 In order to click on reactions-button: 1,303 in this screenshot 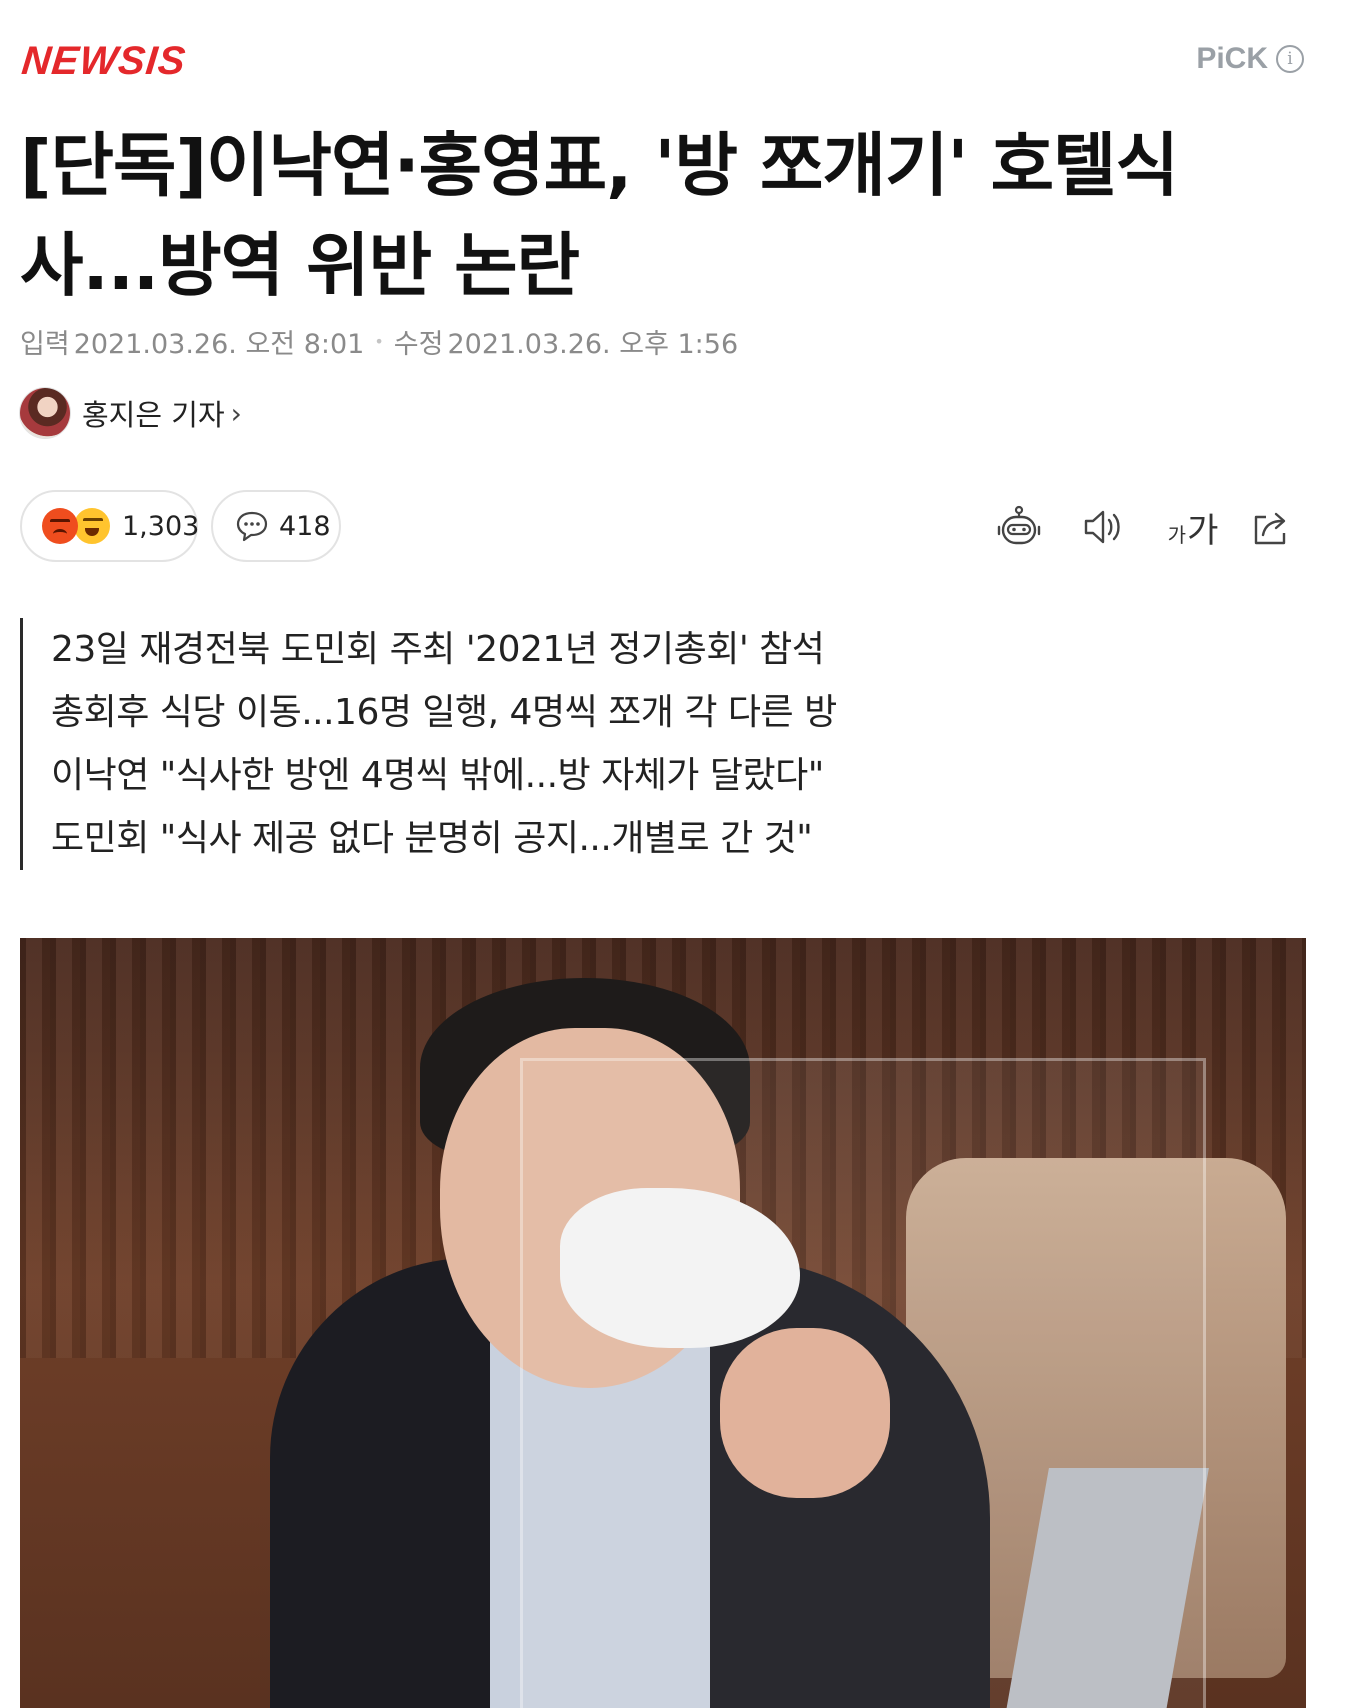, I will do `click(110, 526)`.